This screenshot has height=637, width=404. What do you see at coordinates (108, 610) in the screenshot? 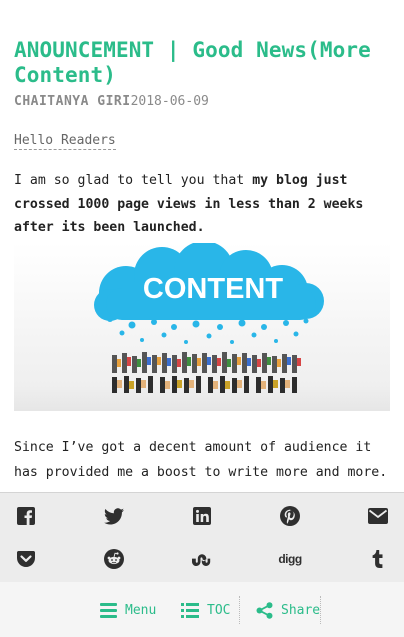
I see `hamburger-icon` at bounding box center [108, 610].